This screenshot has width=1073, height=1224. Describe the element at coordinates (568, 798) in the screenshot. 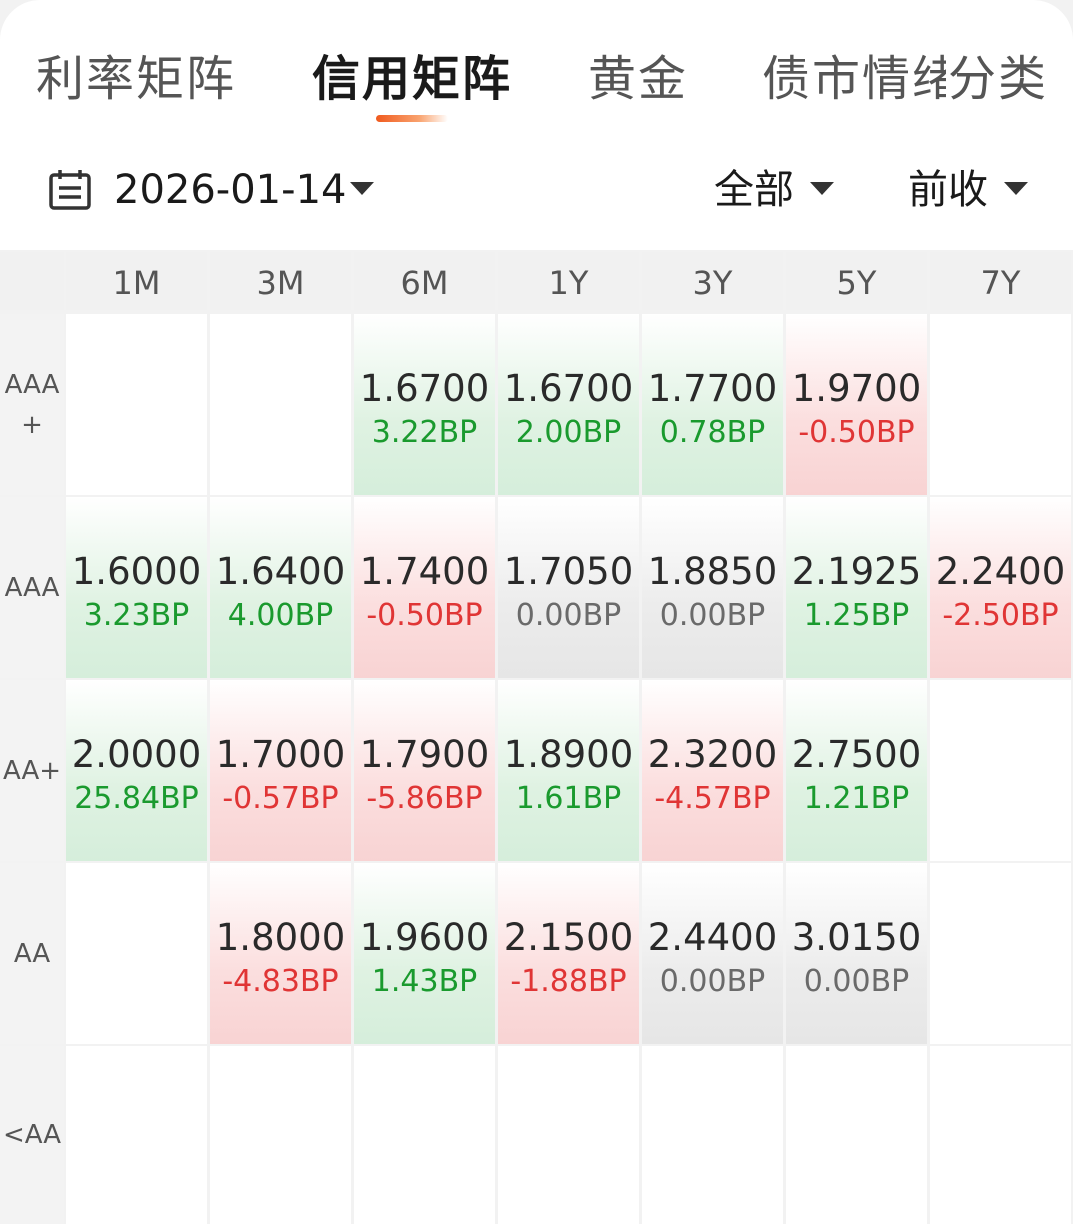

I see `cell-change-value: 1.61BP` at that location.